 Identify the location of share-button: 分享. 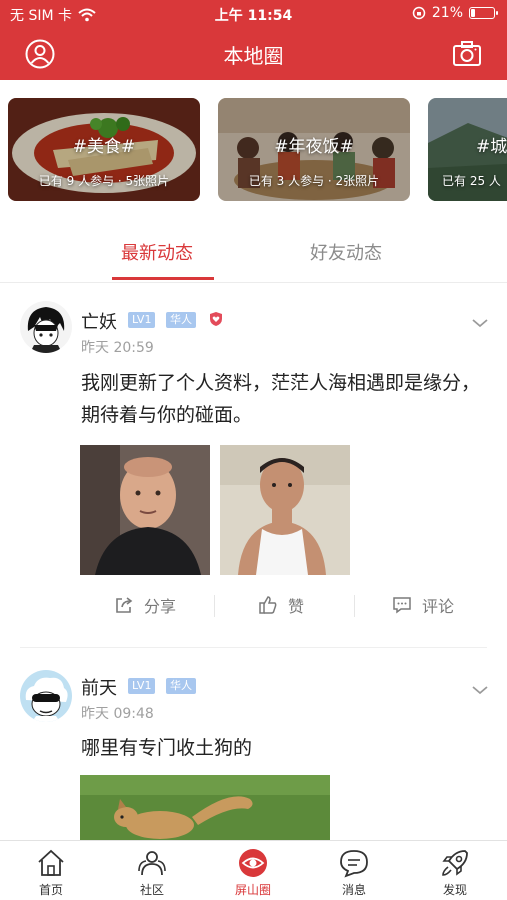
(145, 605).